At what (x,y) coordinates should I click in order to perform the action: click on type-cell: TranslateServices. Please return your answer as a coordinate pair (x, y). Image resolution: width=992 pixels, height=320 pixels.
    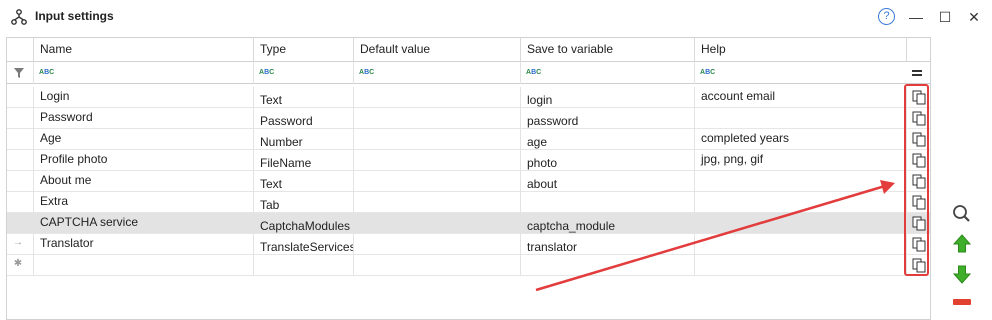
    Looking at the image, I should click on (303, 244).